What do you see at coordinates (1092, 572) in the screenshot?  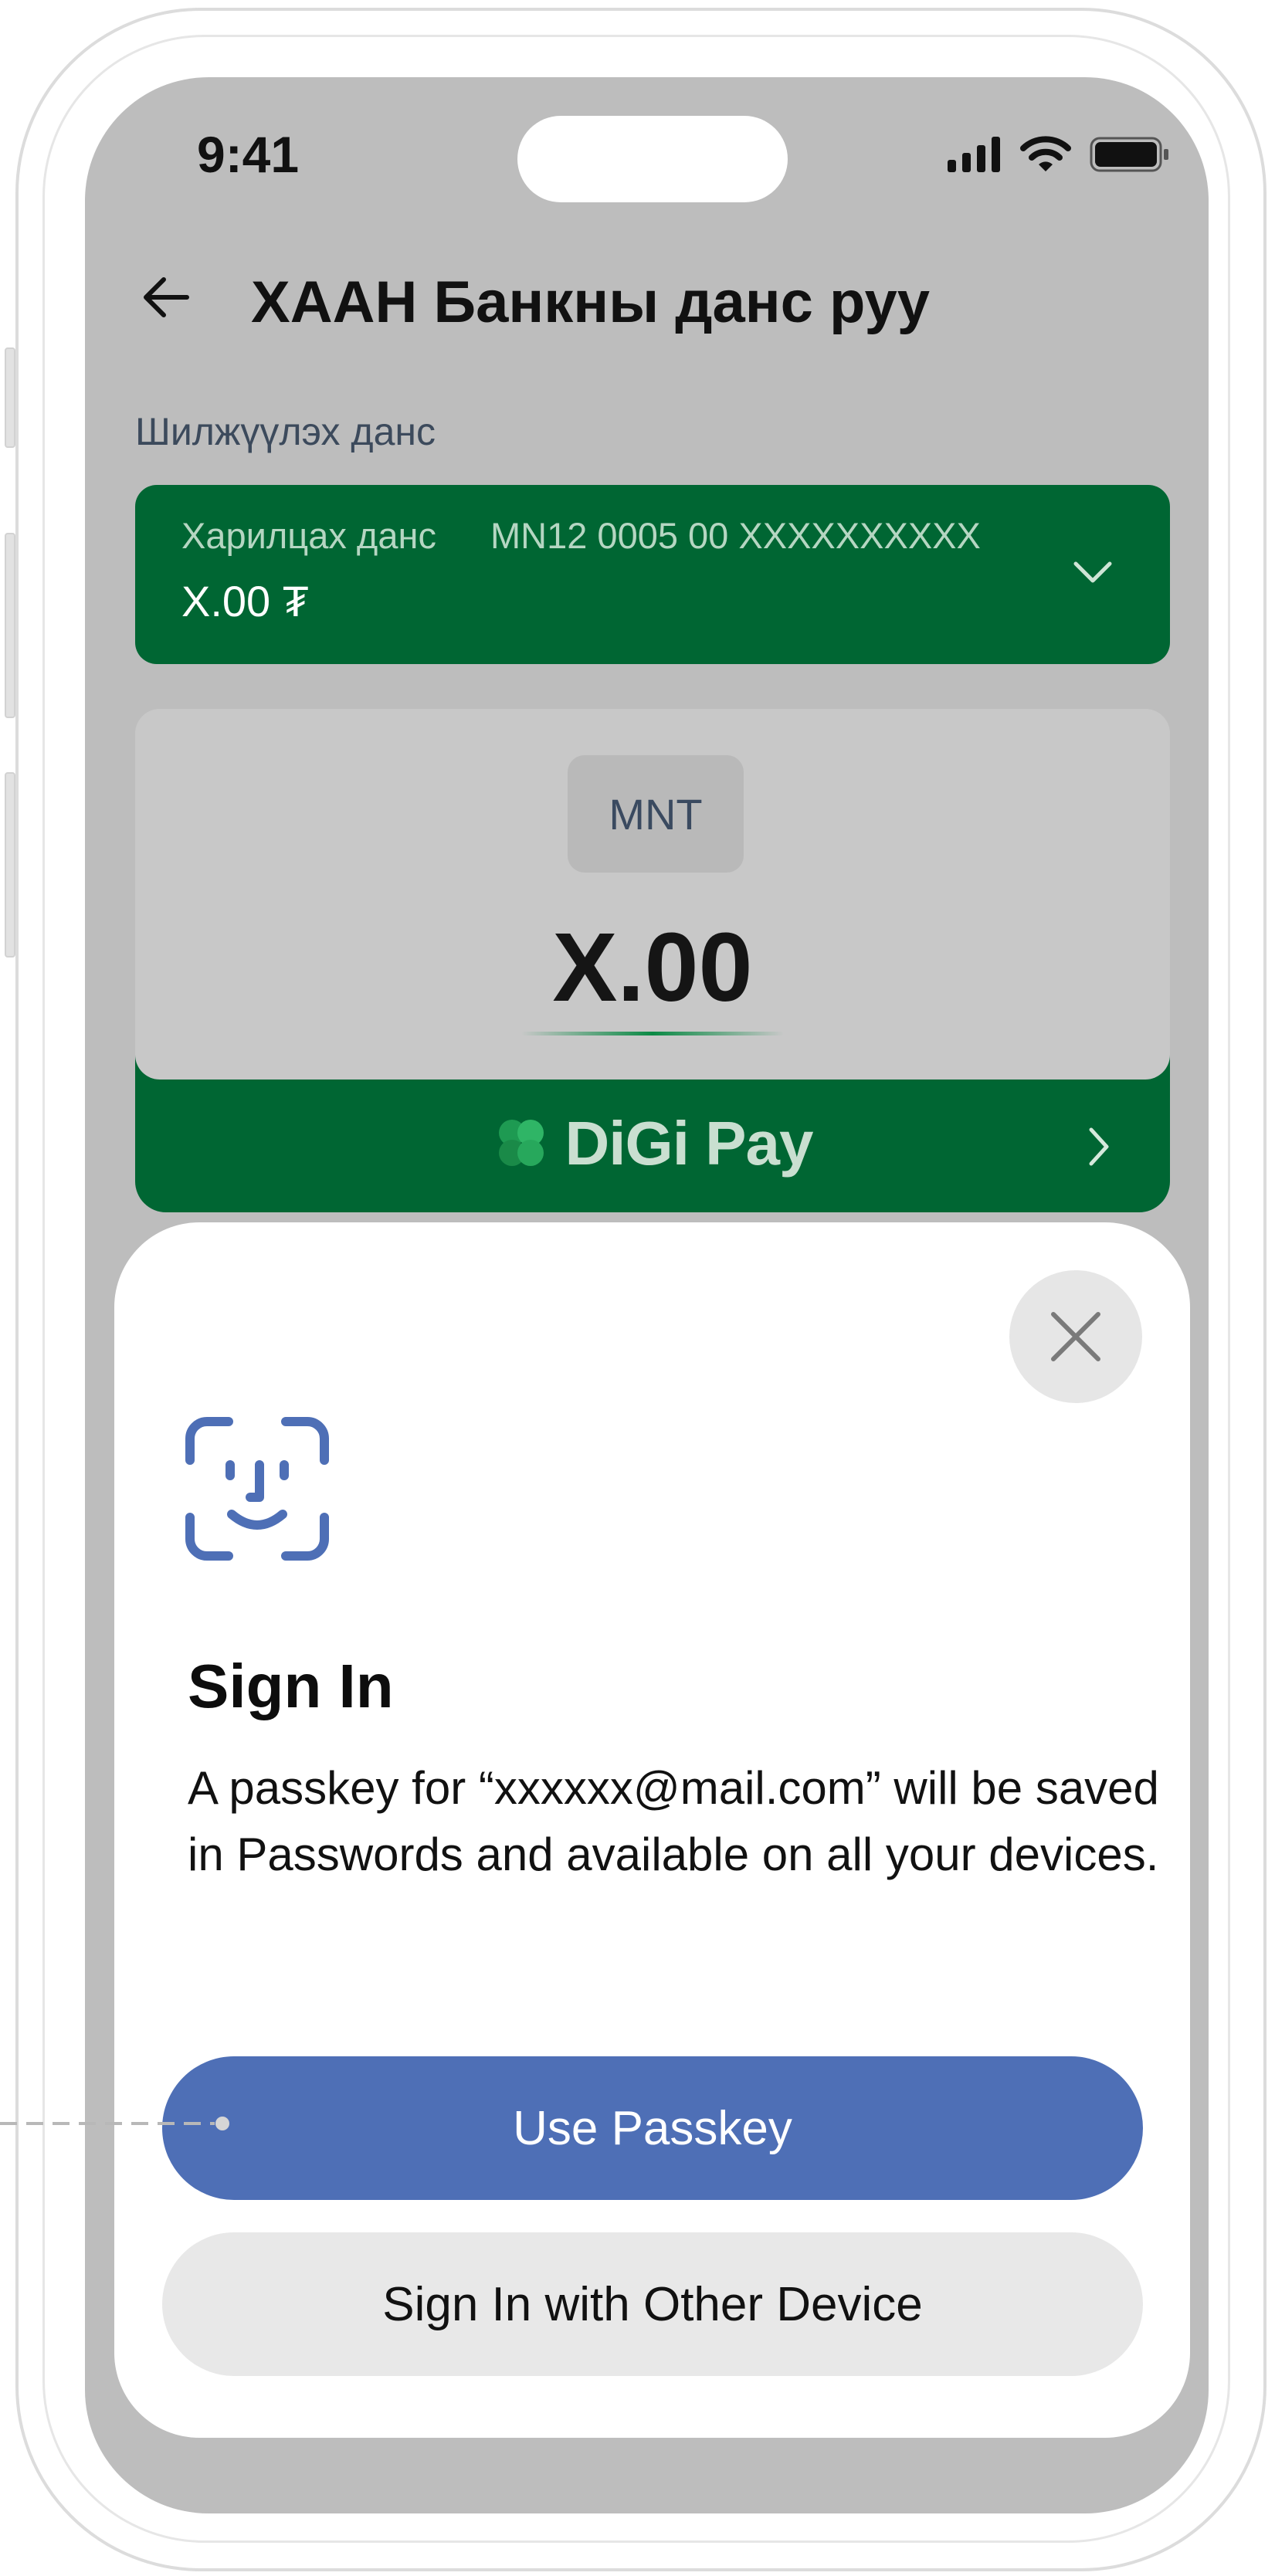 I see `chevron-down-icon` at bounding box center [1092, 572].